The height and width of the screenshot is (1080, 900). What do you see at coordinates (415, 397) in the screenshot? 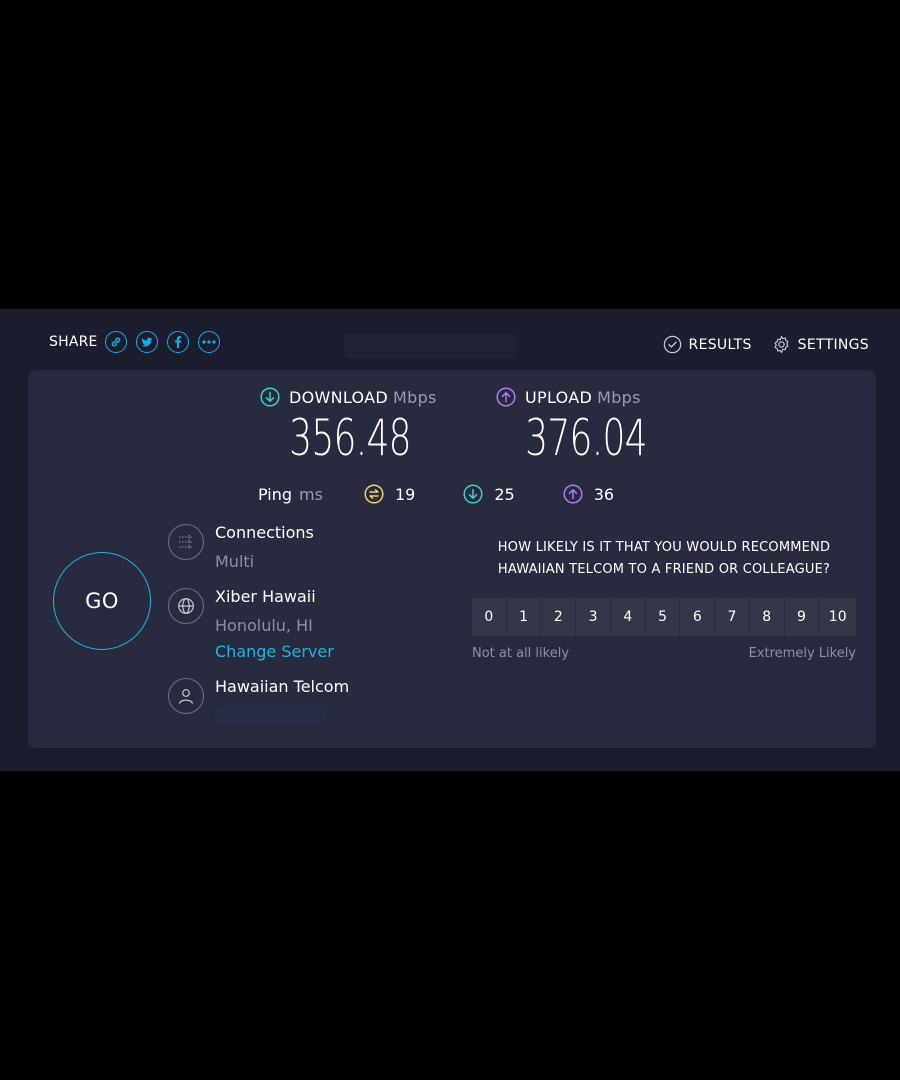
I see `download-unit: Mbps` at bounding box center [415, 397].